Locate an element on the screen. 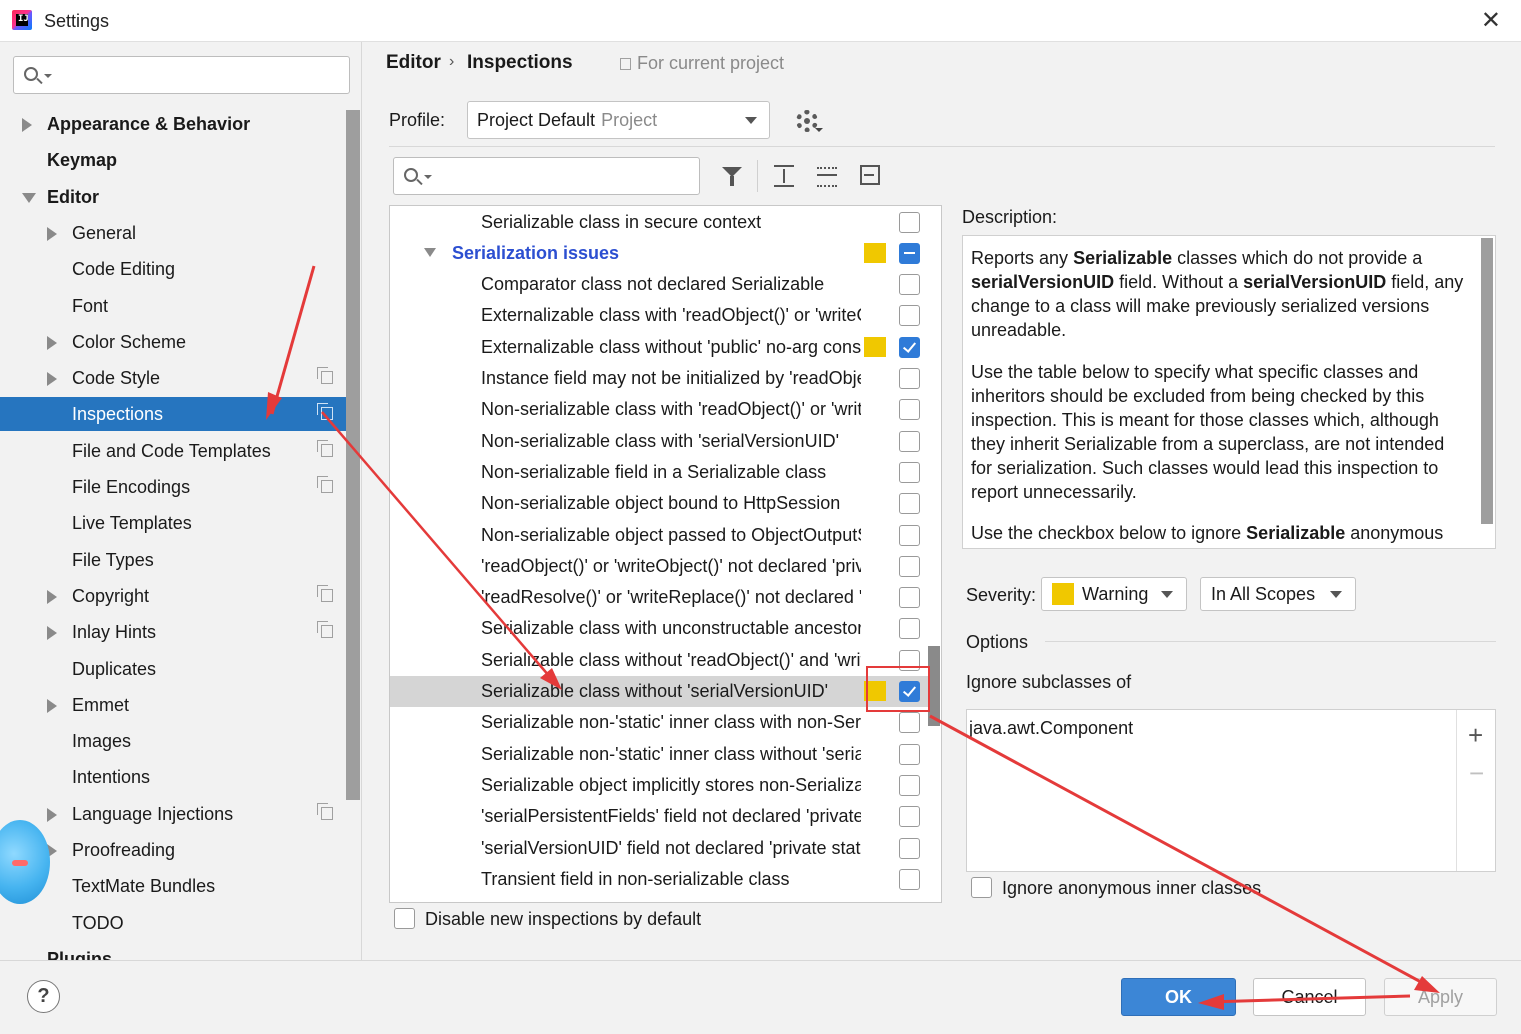 The image size is (1521, 1034). sidebar-item-todo: TODO is located at coordinates (173, 923).